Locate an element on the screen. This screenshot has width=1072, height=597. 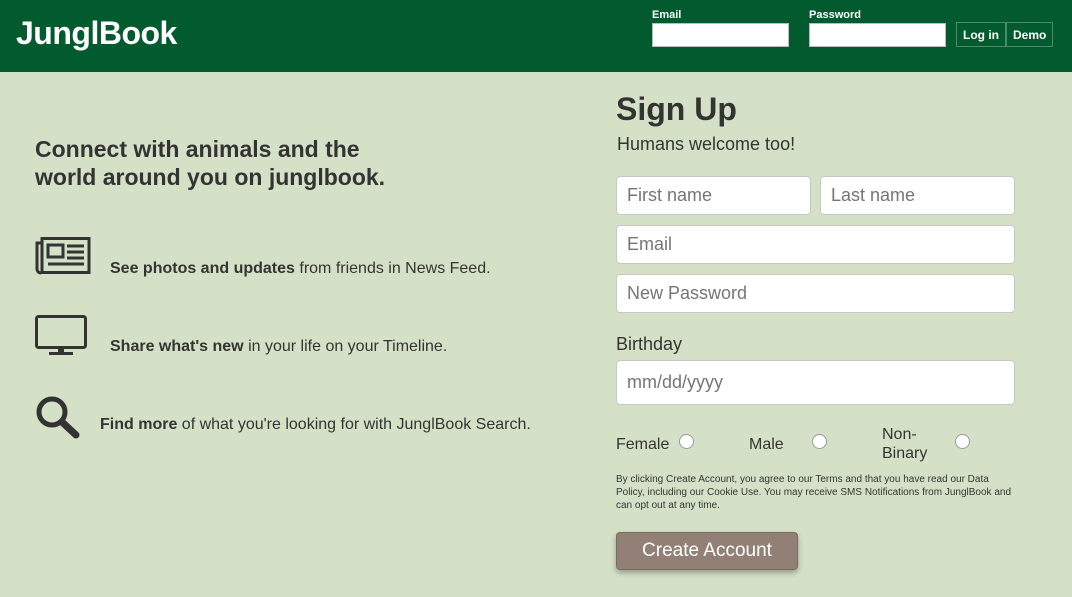
create-account-button: Create Account is located at coordinates (707, 551).